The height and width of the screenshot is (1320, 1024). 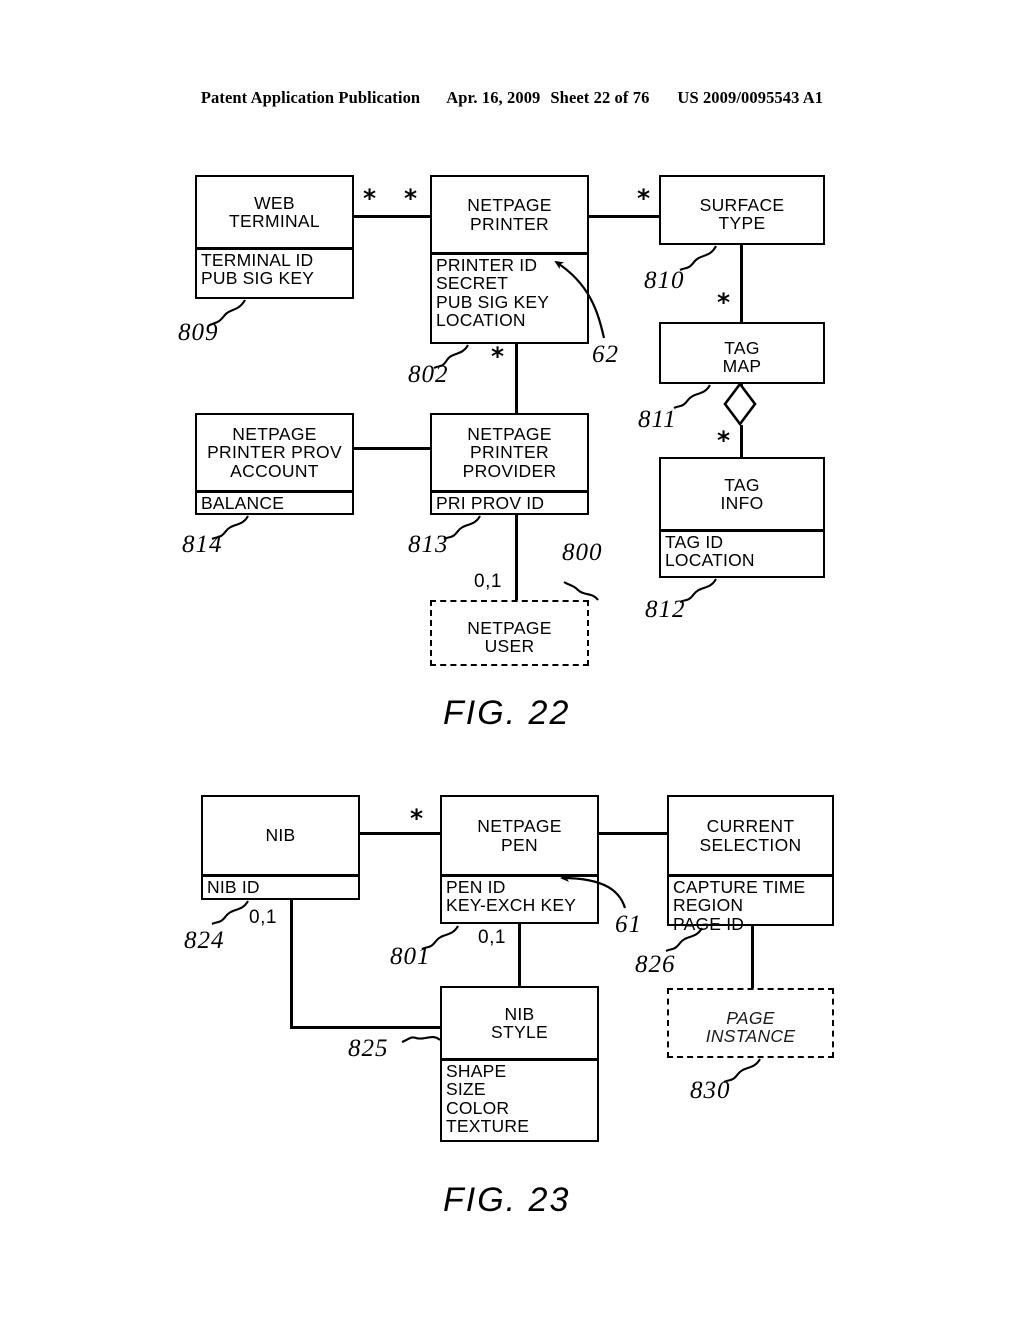 What do you see at coordinates (509, 470) in the screenshot?
I see `title-line: PROVIDER` at bounding box center [509, 470].